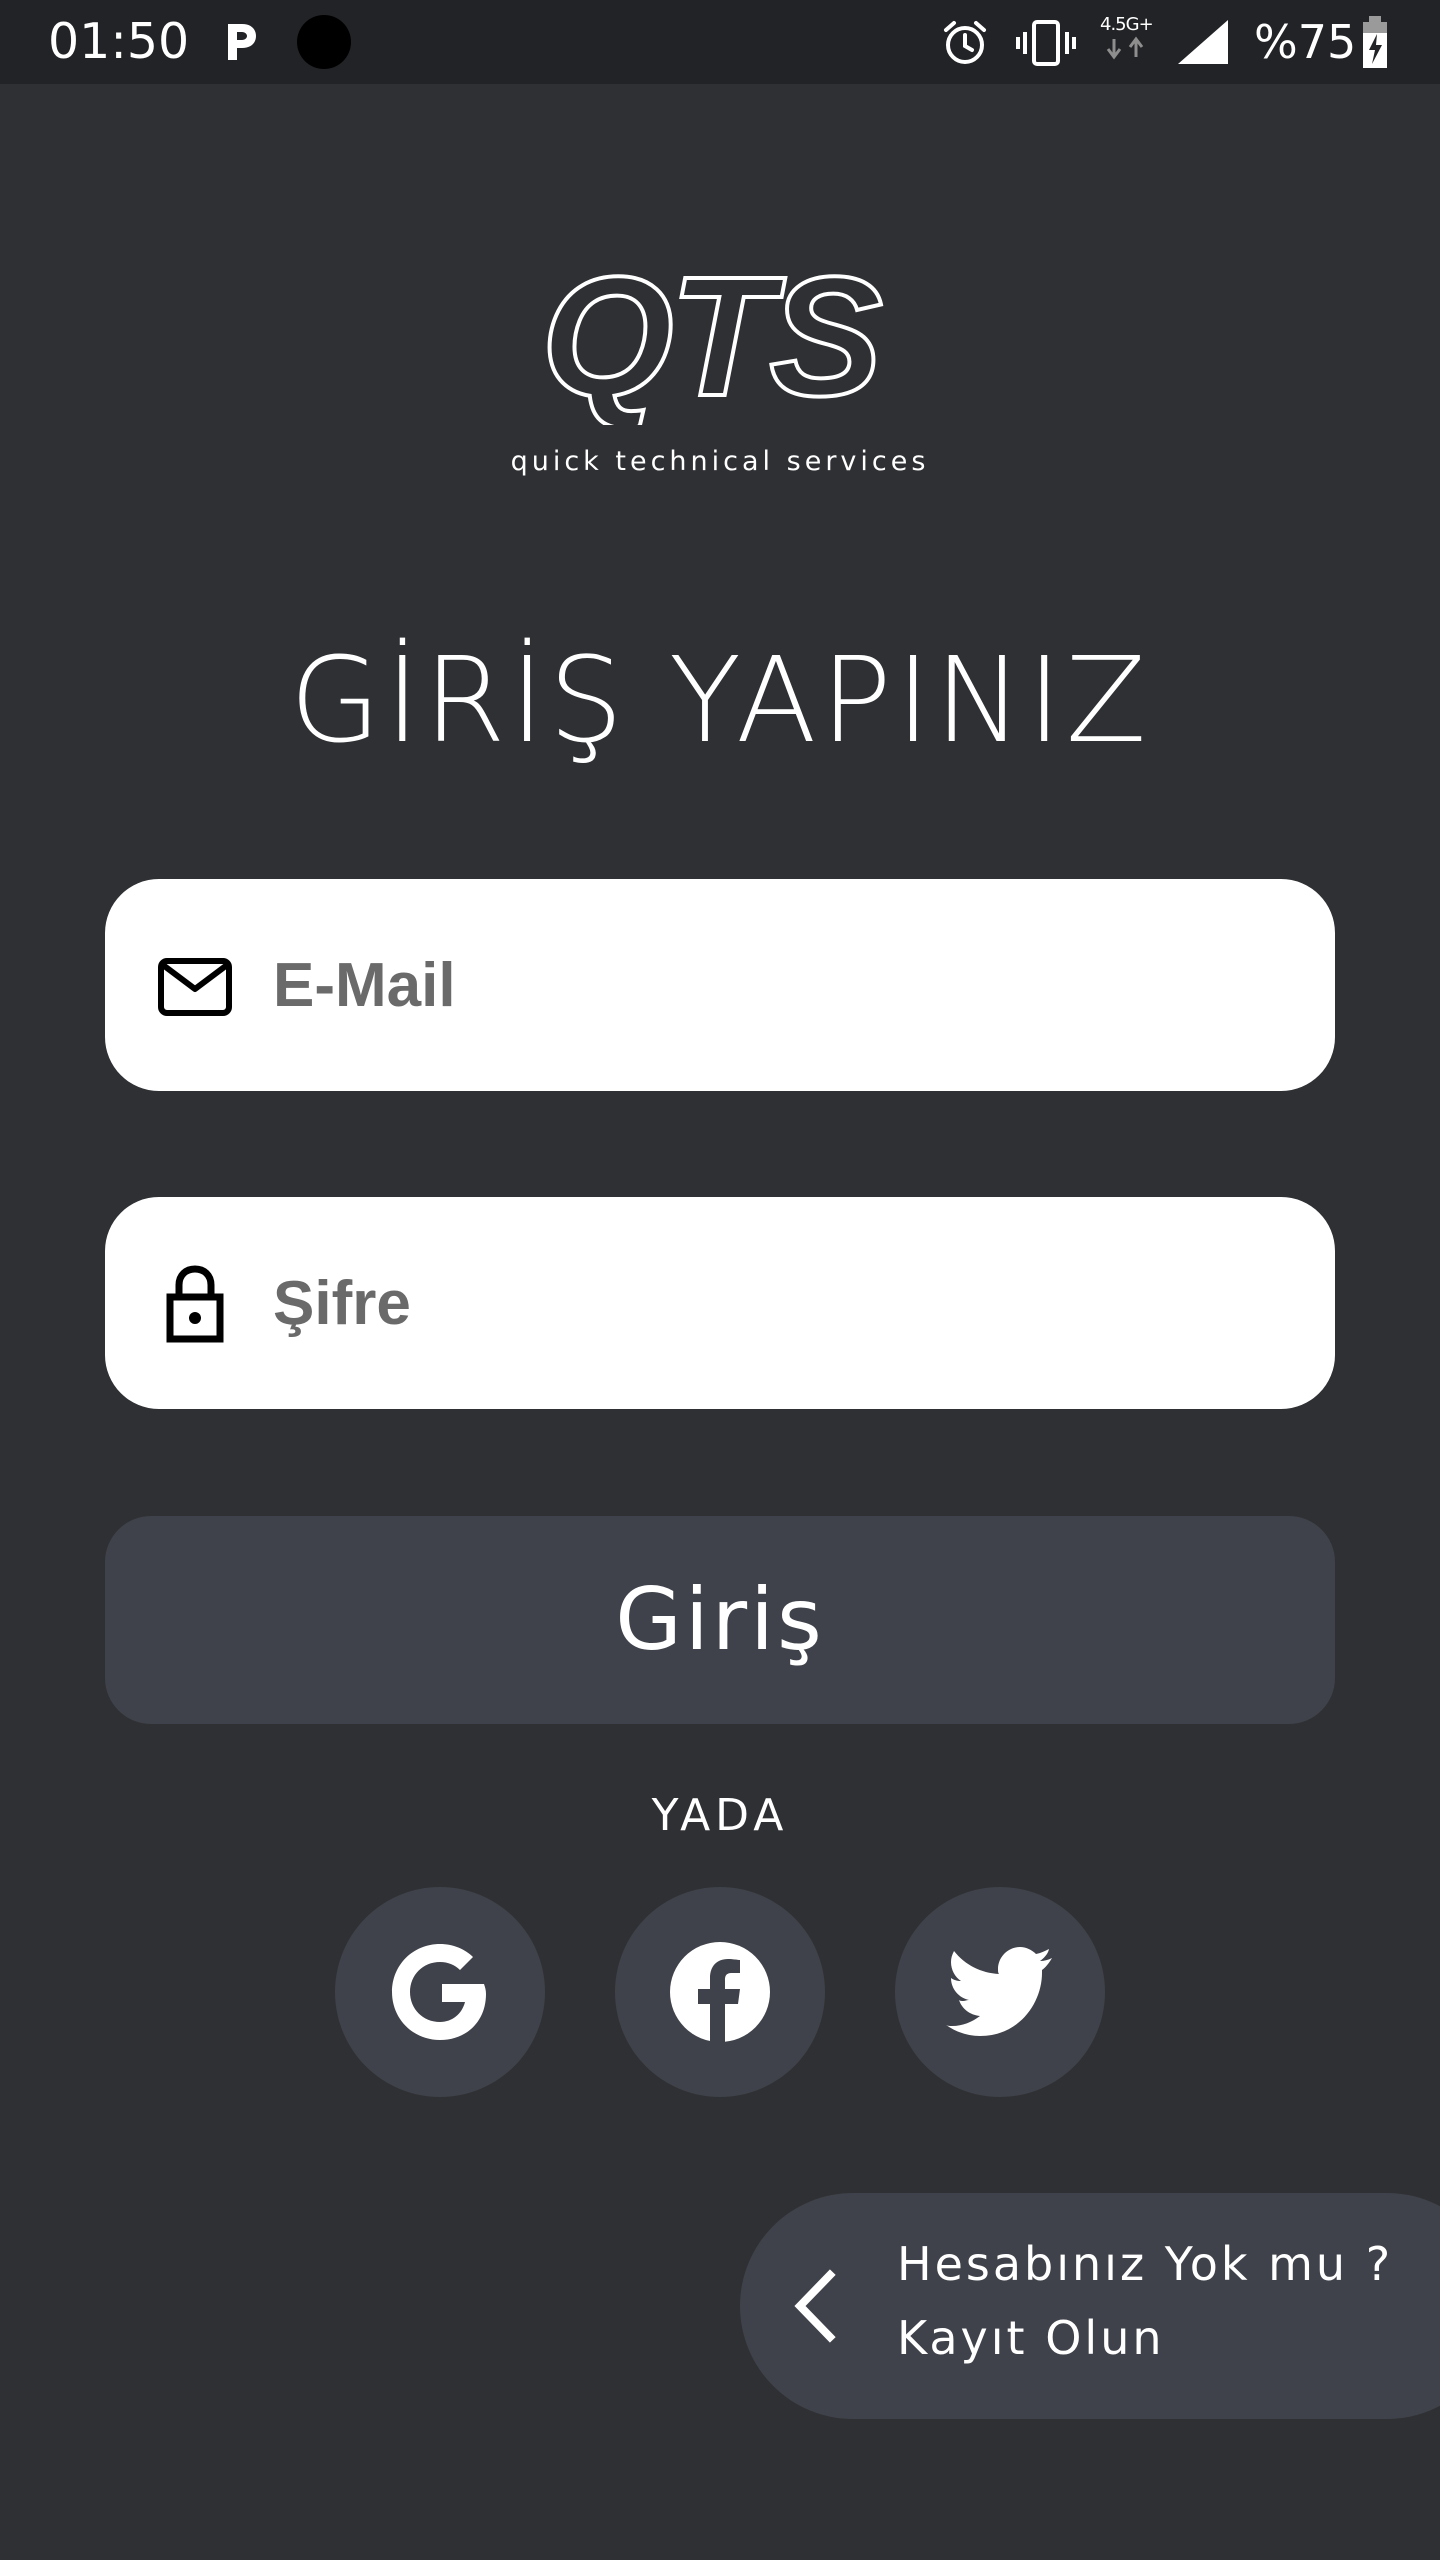 Image resolution: width=1440 pixels, height=2560 pixels. I want to click on page-title: GİRİŞ YAPINIZ, so click(720, 700).